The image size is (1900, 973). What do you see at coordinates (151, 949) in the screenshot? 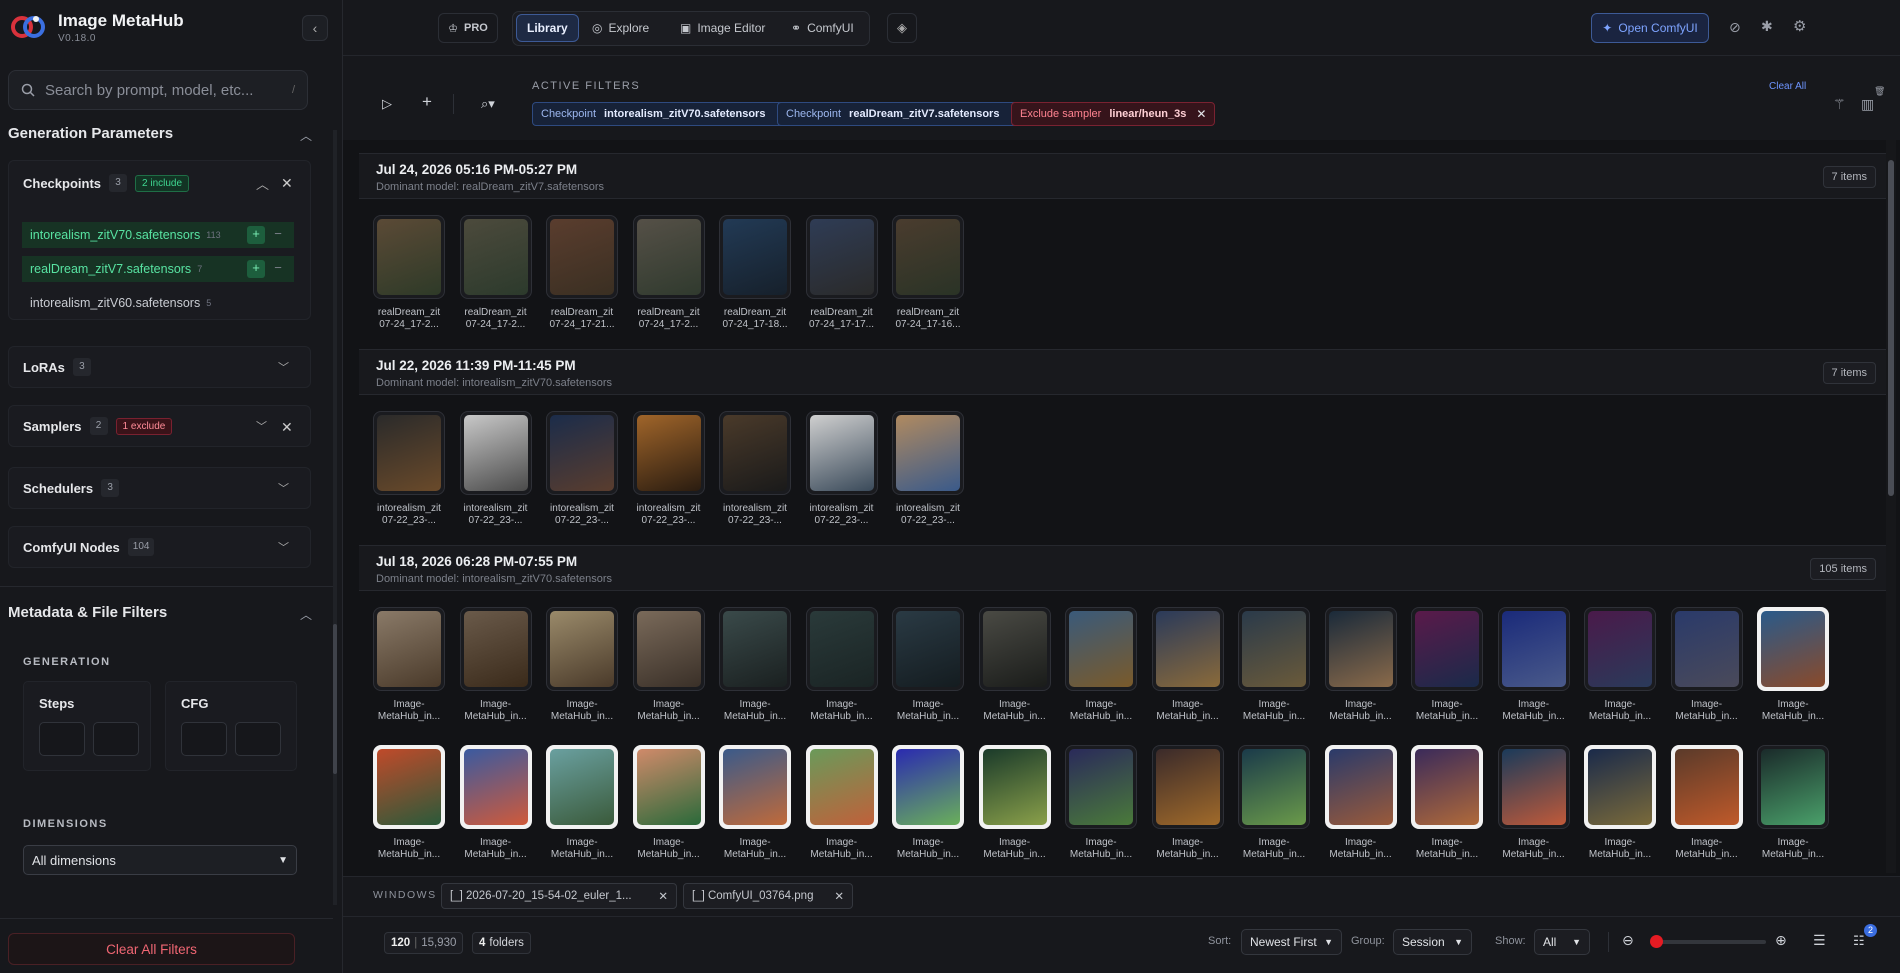
I see `clear-all-filters-button: Clear All Filters` at bounding box center [151, 949].